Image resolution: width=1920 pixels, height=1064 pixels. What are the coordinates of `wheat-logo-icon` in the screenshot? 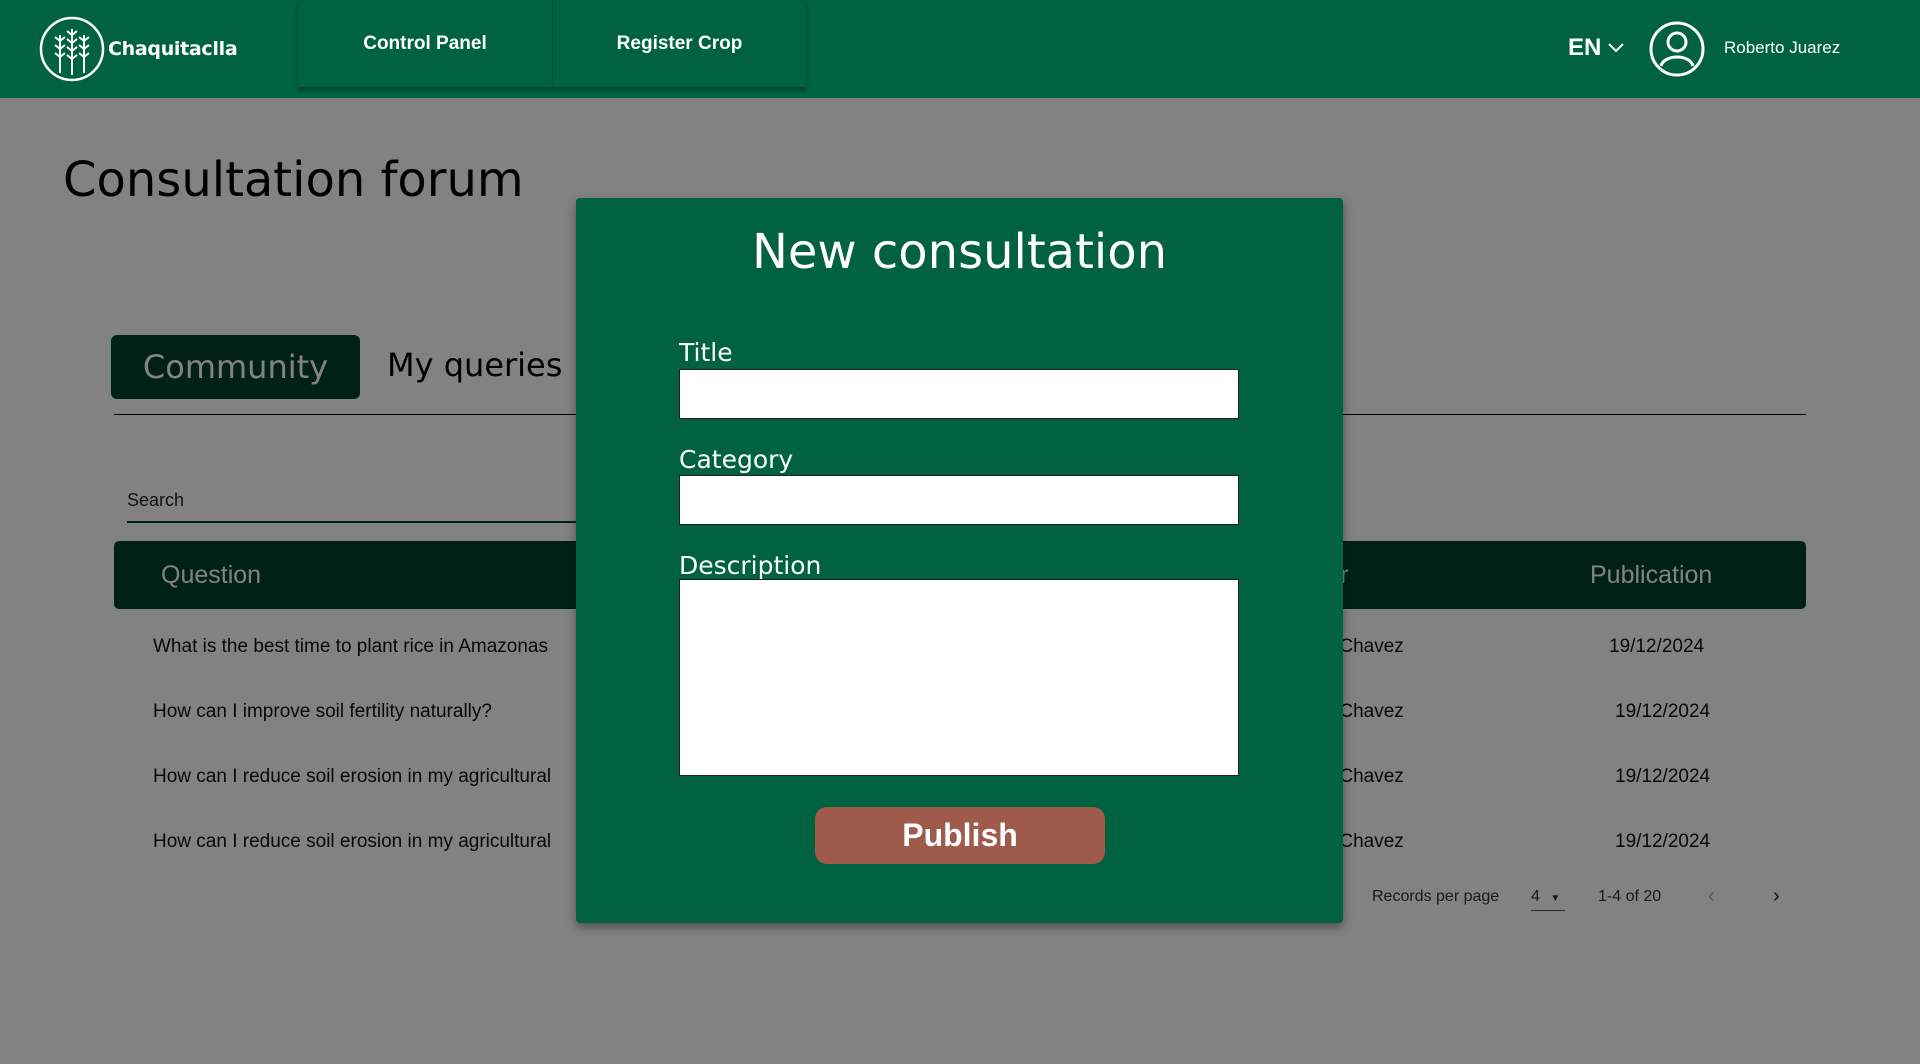 It's located at (72, 49).